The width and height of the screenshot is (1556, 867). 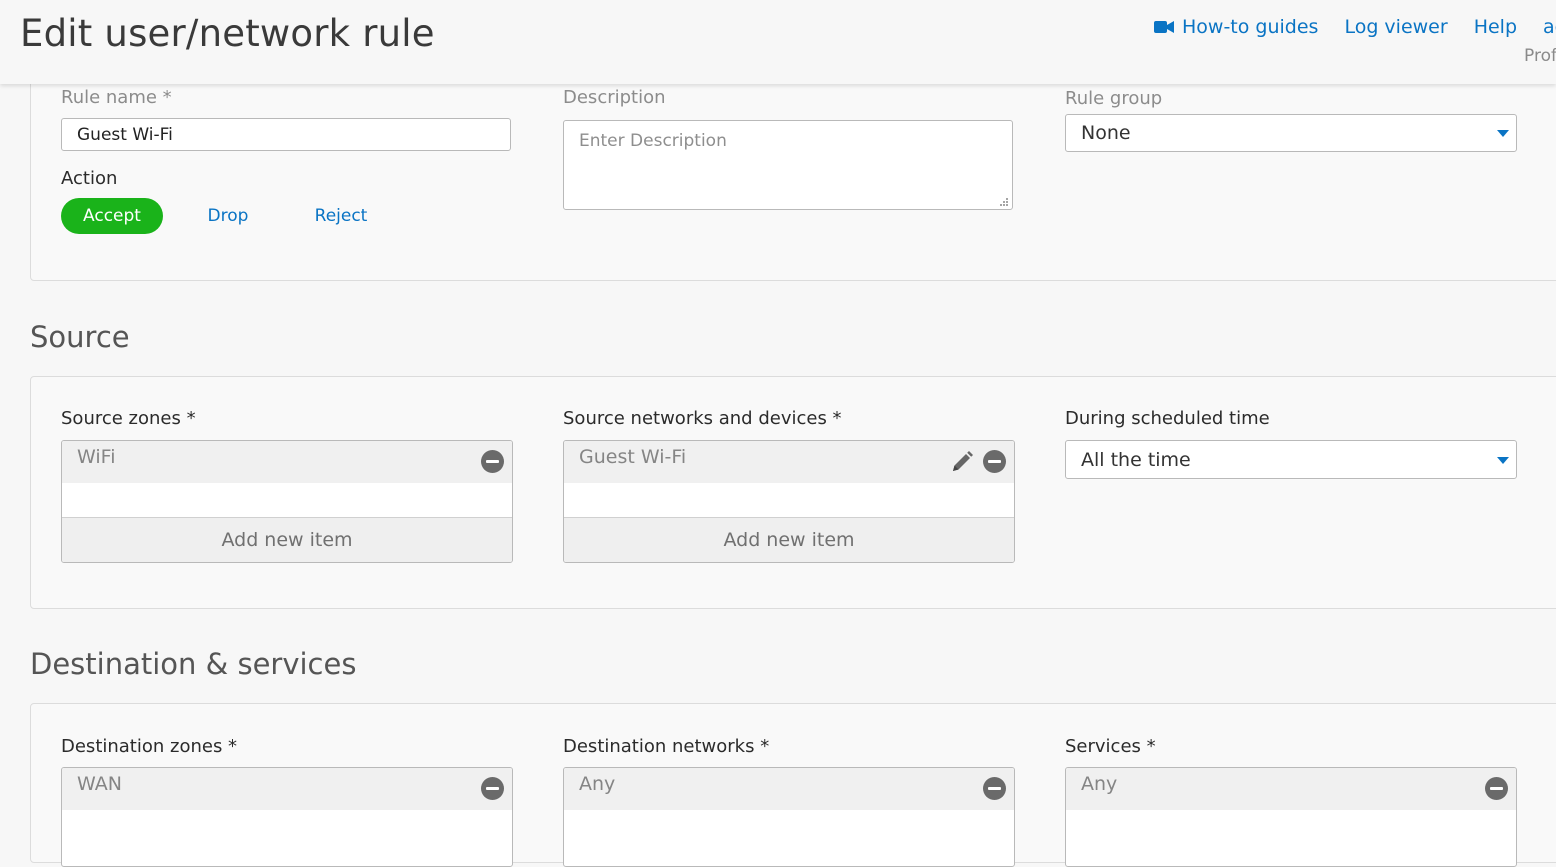 I want to click on rule-group-select: None, so click(x=1291, y=133).